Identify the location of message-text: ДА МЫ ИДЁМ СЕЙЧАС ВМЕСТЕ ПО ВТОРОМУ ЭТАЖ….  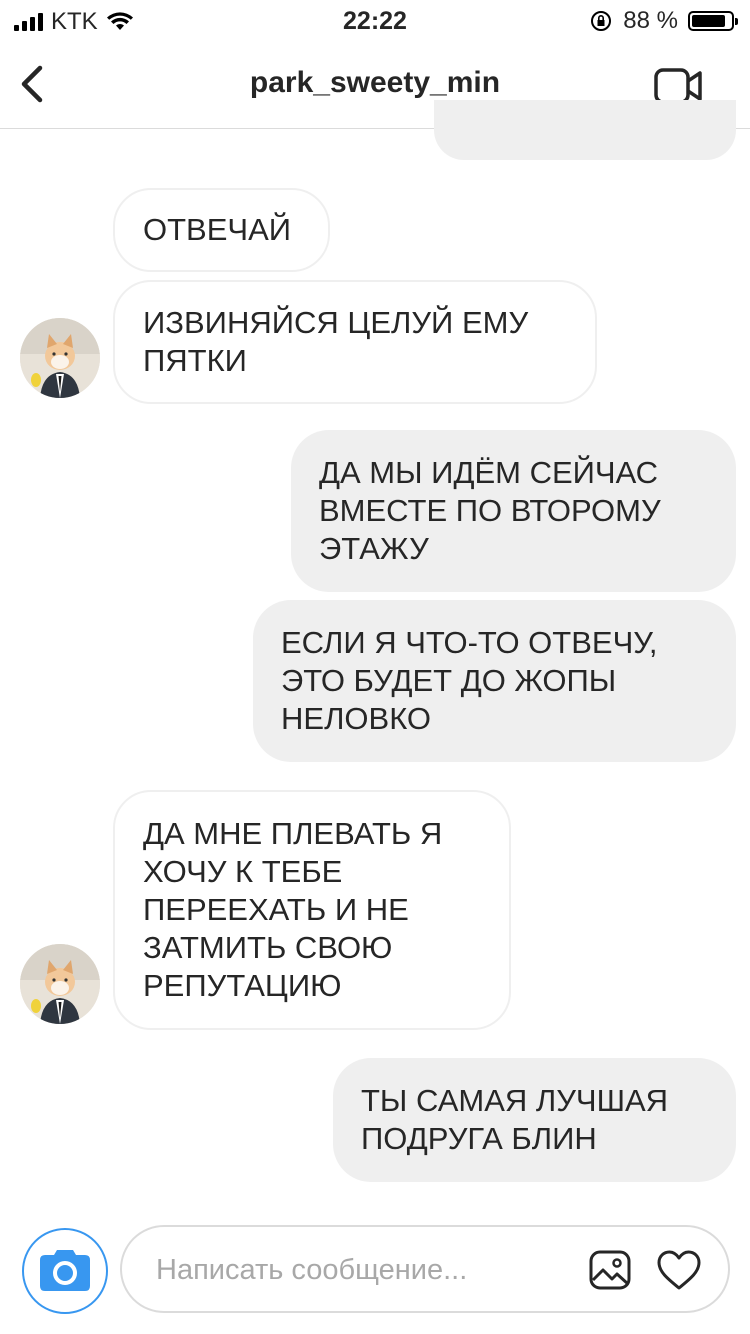
(490, 510).